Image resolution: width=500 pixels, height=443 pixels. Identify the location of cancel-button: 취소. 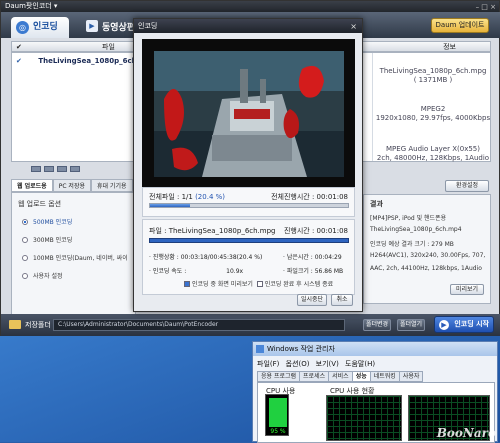
(342, 300).